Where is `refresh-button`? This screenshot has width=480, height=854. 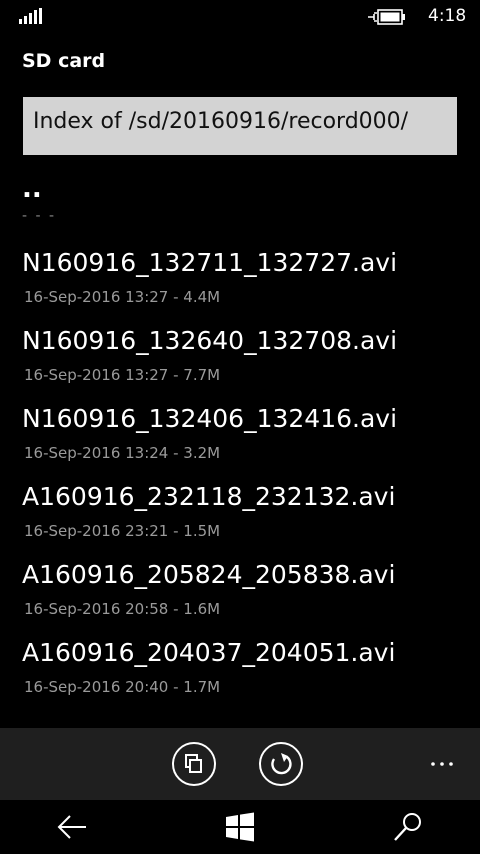
refresh-button is located at coordinates (281, 764).